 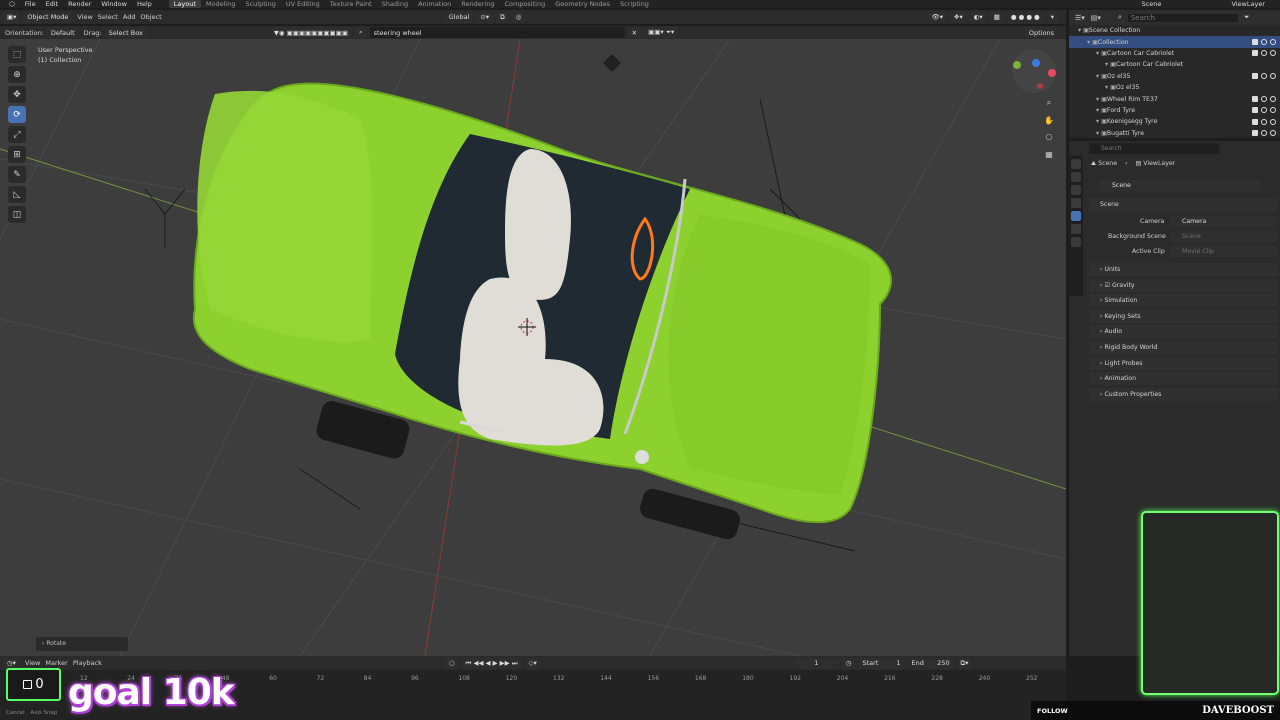 What do you see at coordinates (502, 17) in the screenshot?
I see `snap-icon: ⧉` at bounding box center [502, 17].